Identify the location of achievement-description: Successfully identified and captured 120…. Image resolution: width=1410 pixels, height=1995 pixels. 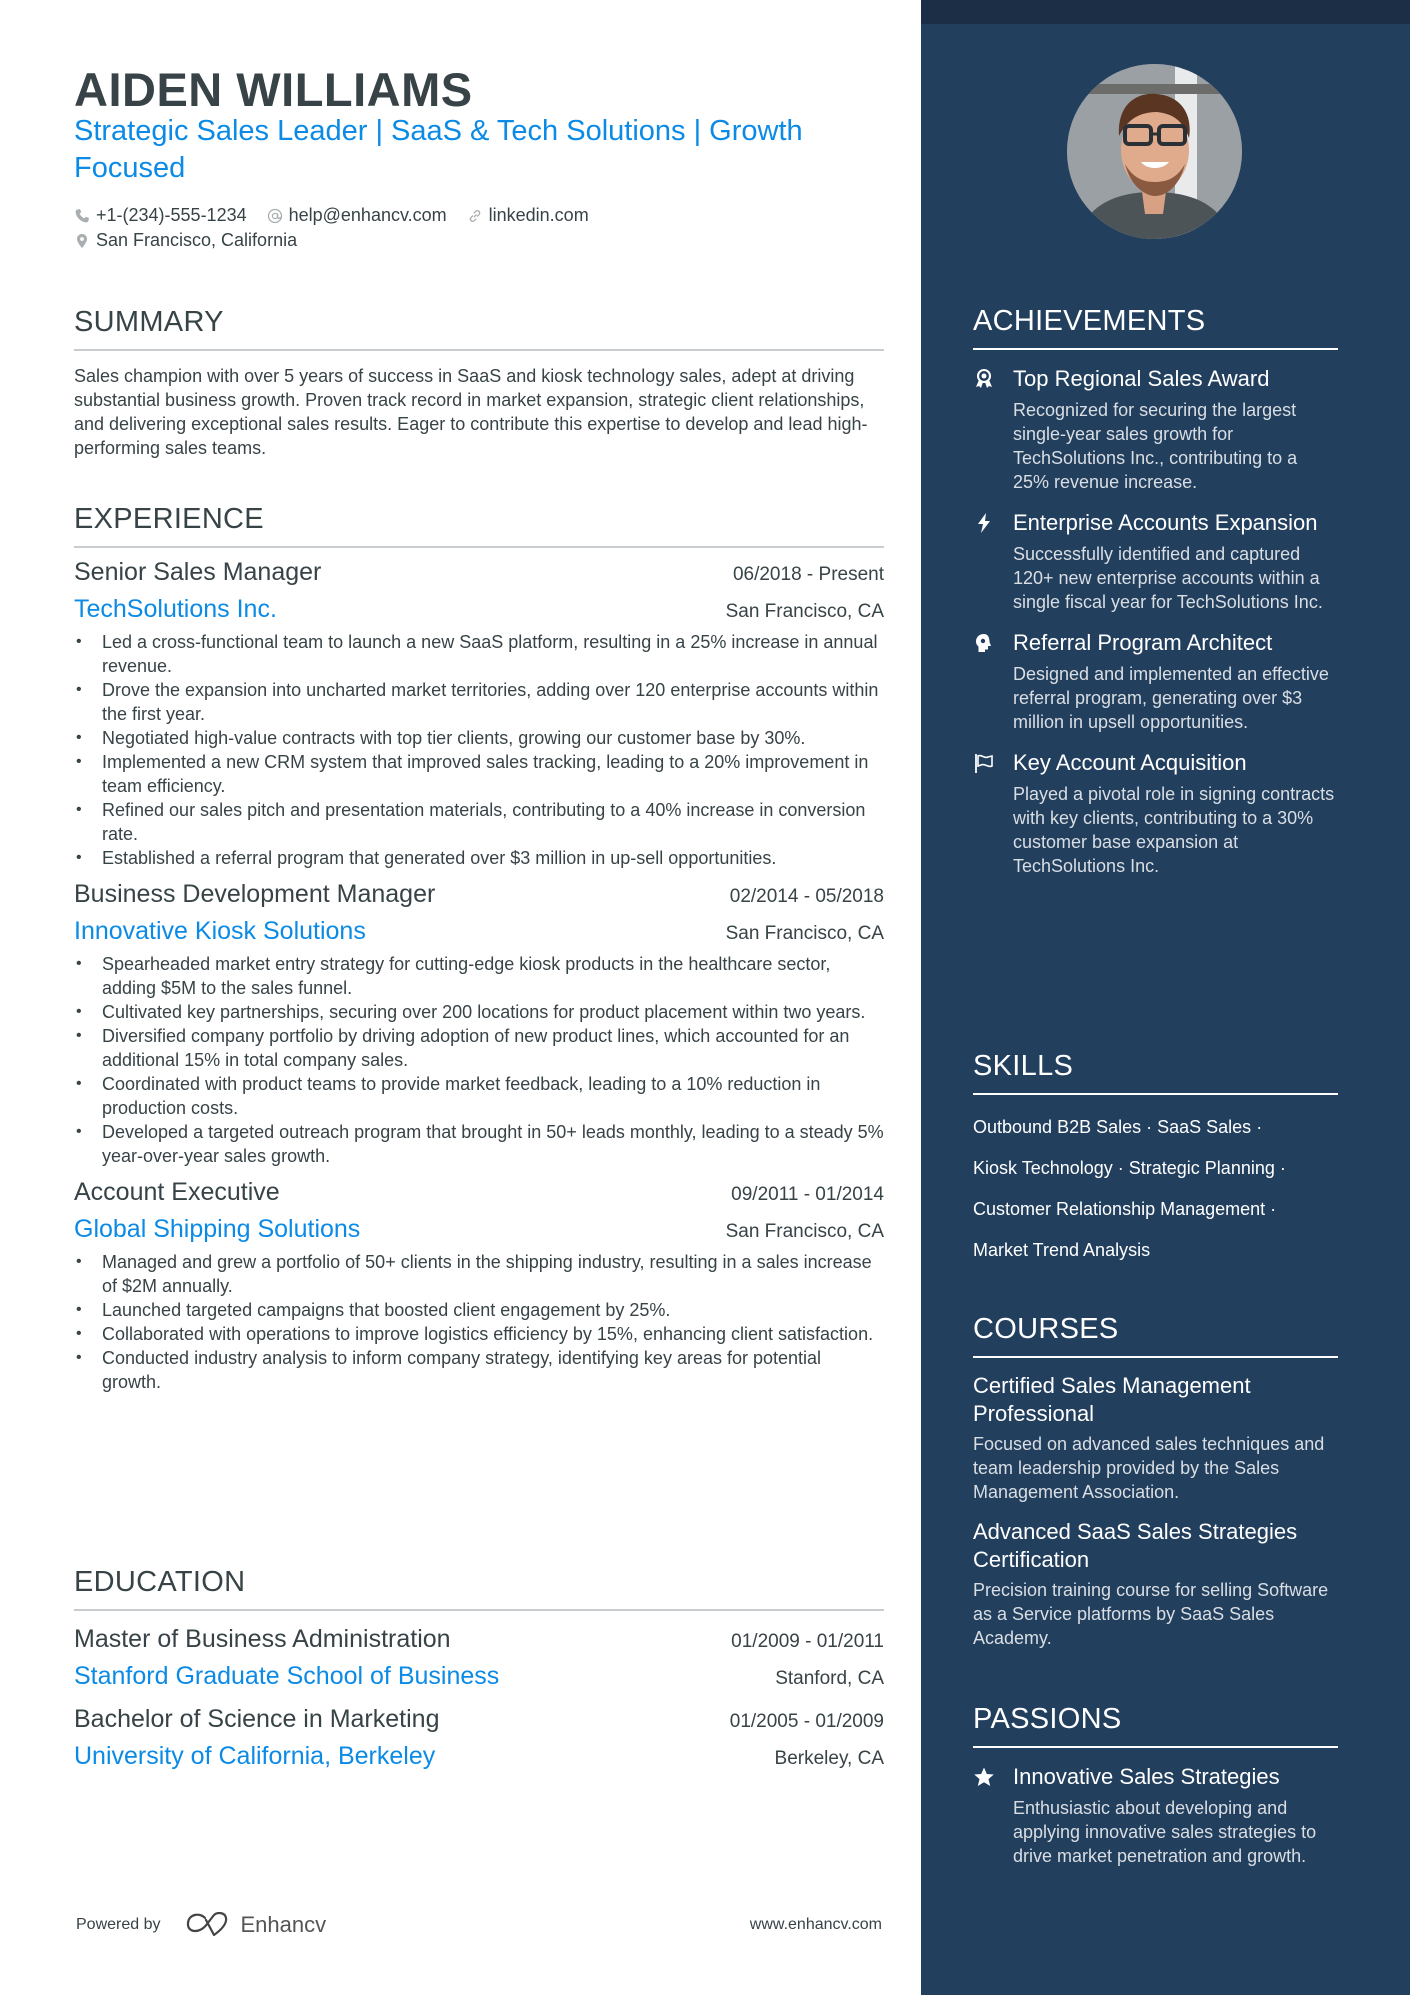
(1168, 578).